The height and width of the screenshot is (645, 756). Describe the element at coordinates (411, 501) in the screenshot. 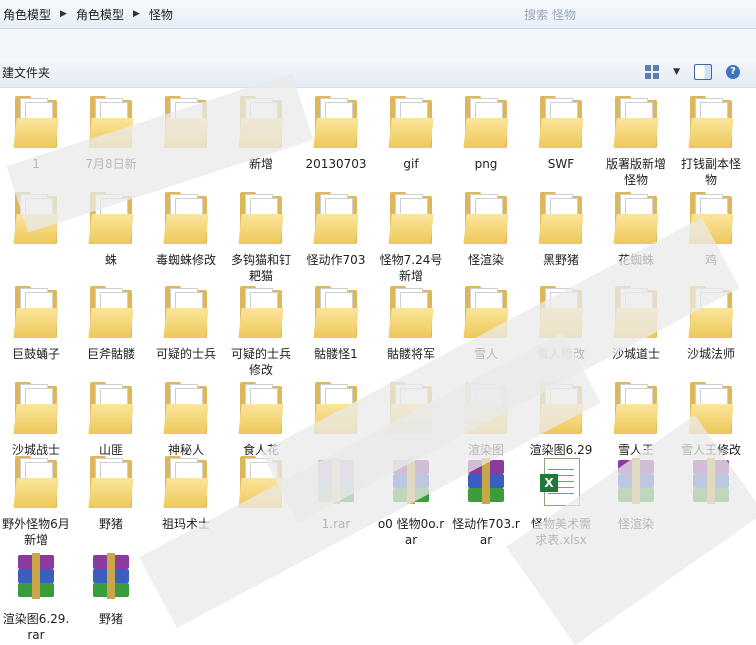

I see `file-item: o0 怪物0o.rar` at that location.